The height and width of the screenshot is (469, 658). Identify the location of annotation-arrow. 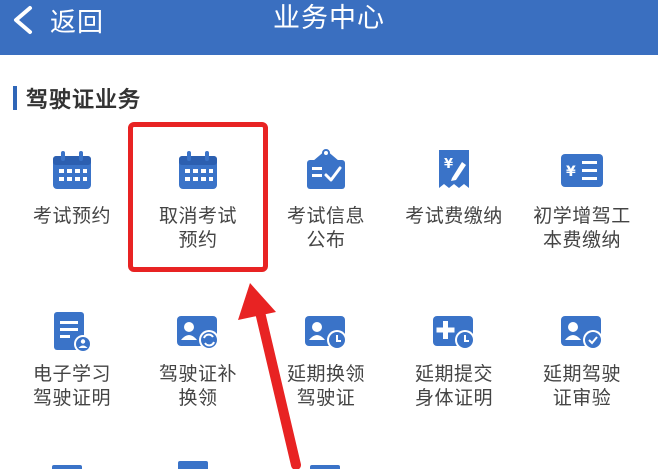
(269, 376).